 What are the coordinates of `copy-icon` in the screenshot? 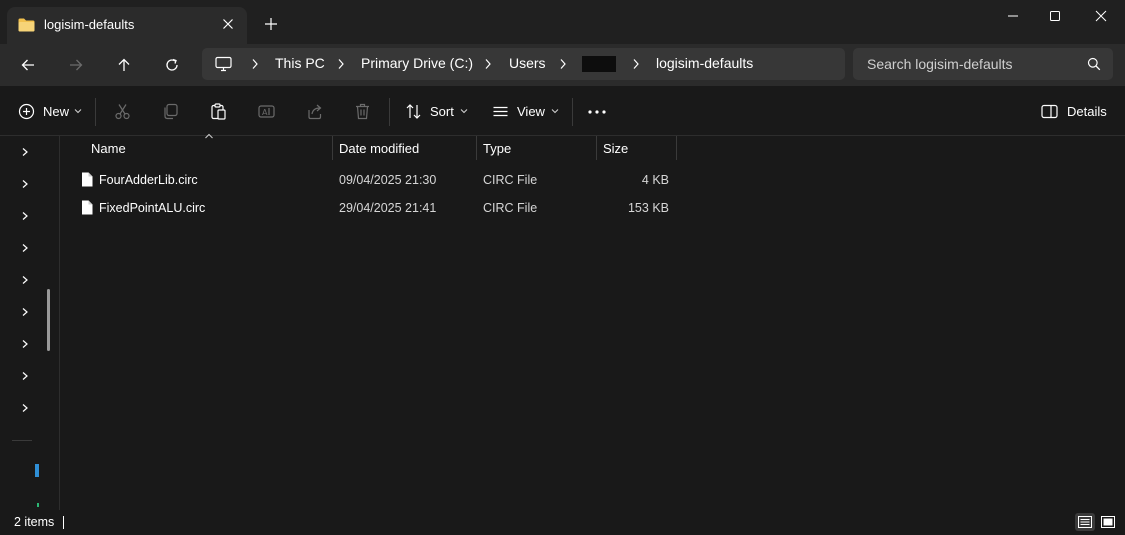 It's located at (170, 111).